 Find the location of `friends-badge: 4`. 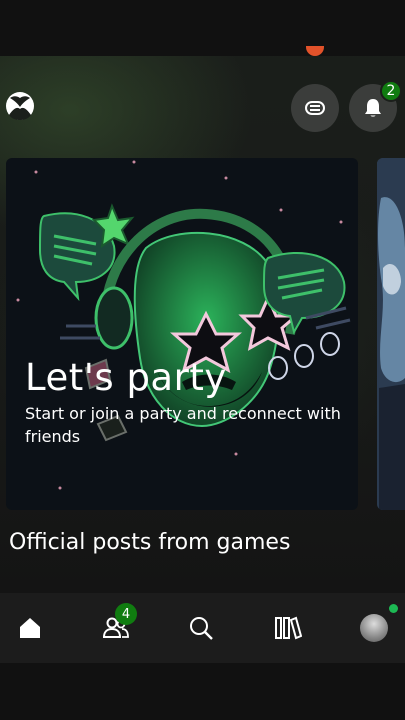

friends-badge: 4 is located at coordinates (126, 614).